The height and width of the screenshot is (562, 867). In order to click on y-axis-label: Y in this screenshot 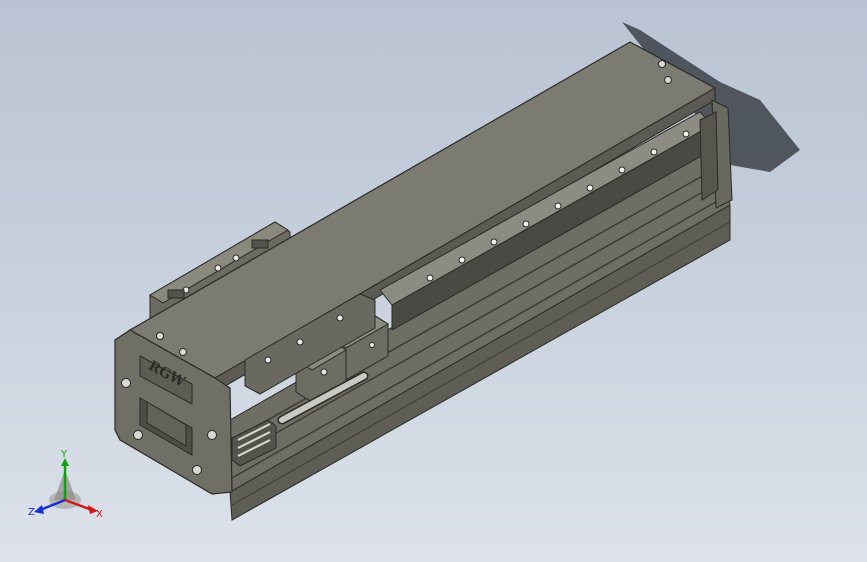, I will do `click(64, 454)`.